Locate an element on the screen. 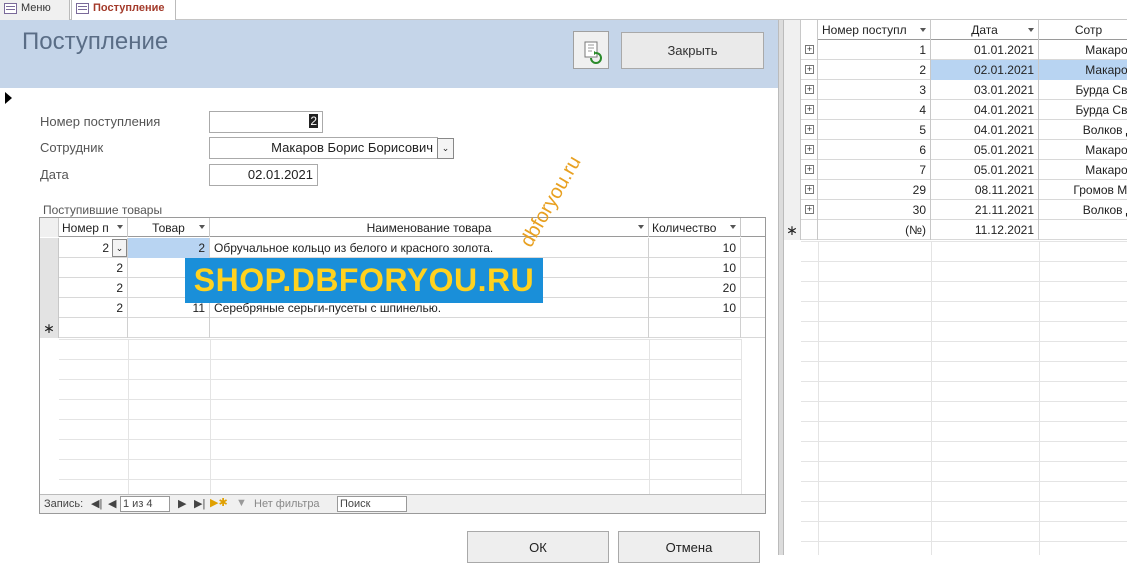 The width and height of the screenshot is (1127, 563). employee-field: Макаров Борис Борисович is located at coordinates (323, 148).